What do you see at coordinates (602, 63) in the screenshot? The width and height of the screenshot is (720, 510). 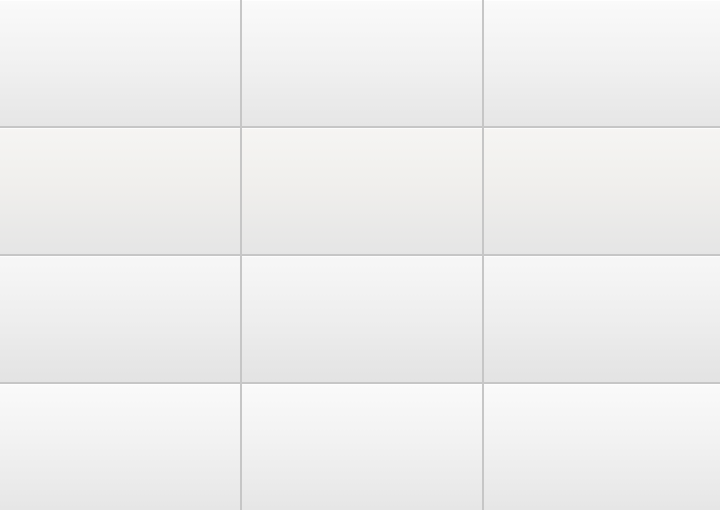 I see `grid-tile-r1c3` at bounding box center [602, 63].